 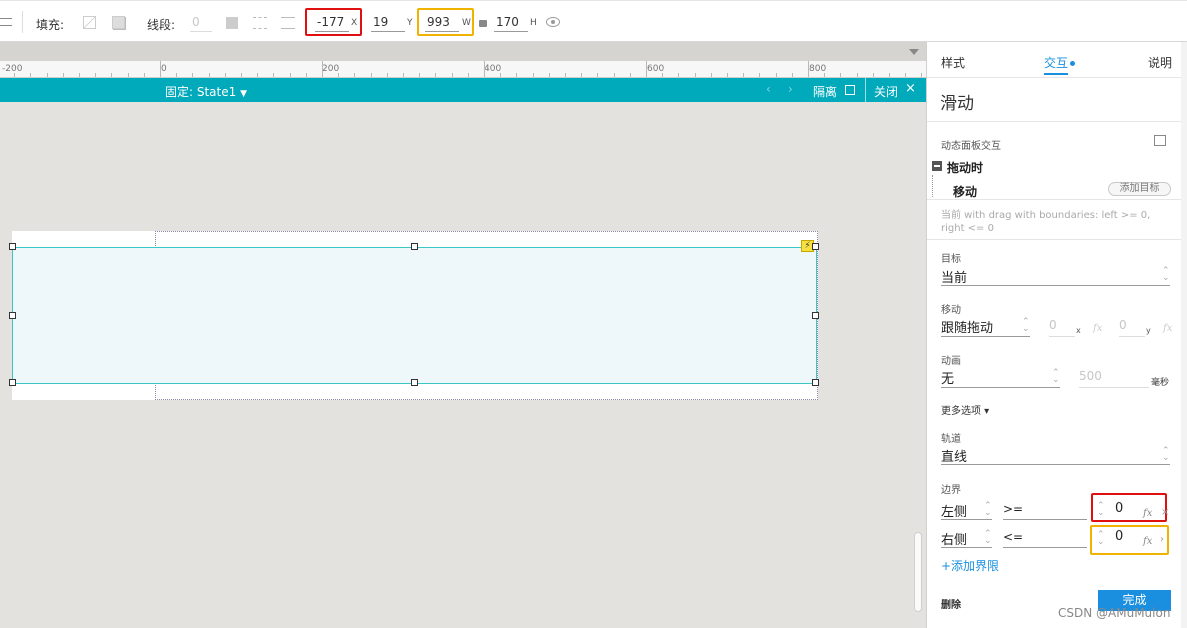 What do you see at coordinates (886, 91) in the screenshot?
I see `close-state-button: 关闭` at bounding box center [886, 91].